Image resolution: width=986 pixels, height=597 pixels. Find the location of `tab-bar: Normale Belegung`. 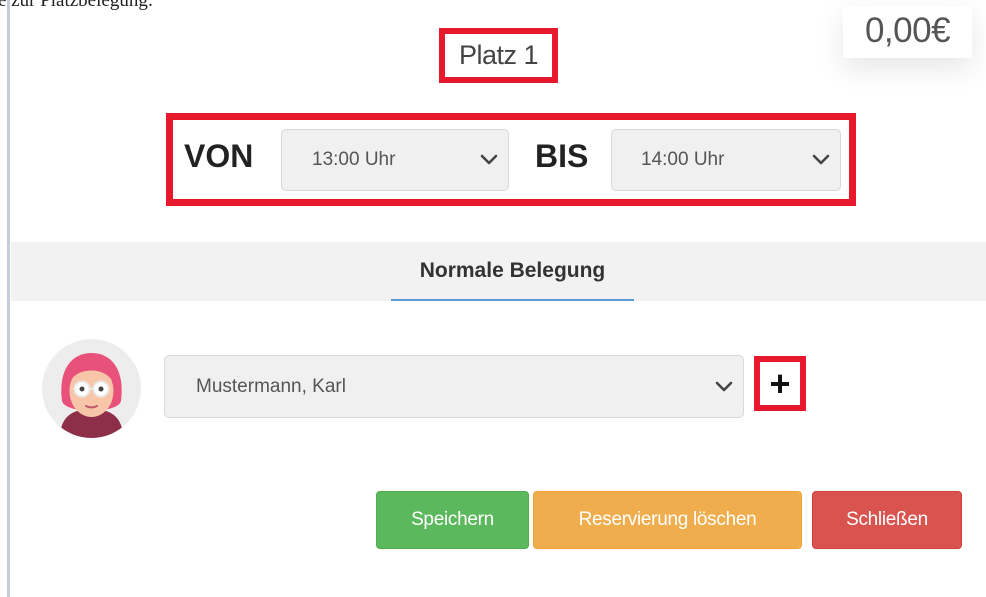

tab-bar: Normale Belegung is located at coordinates (498, 271).